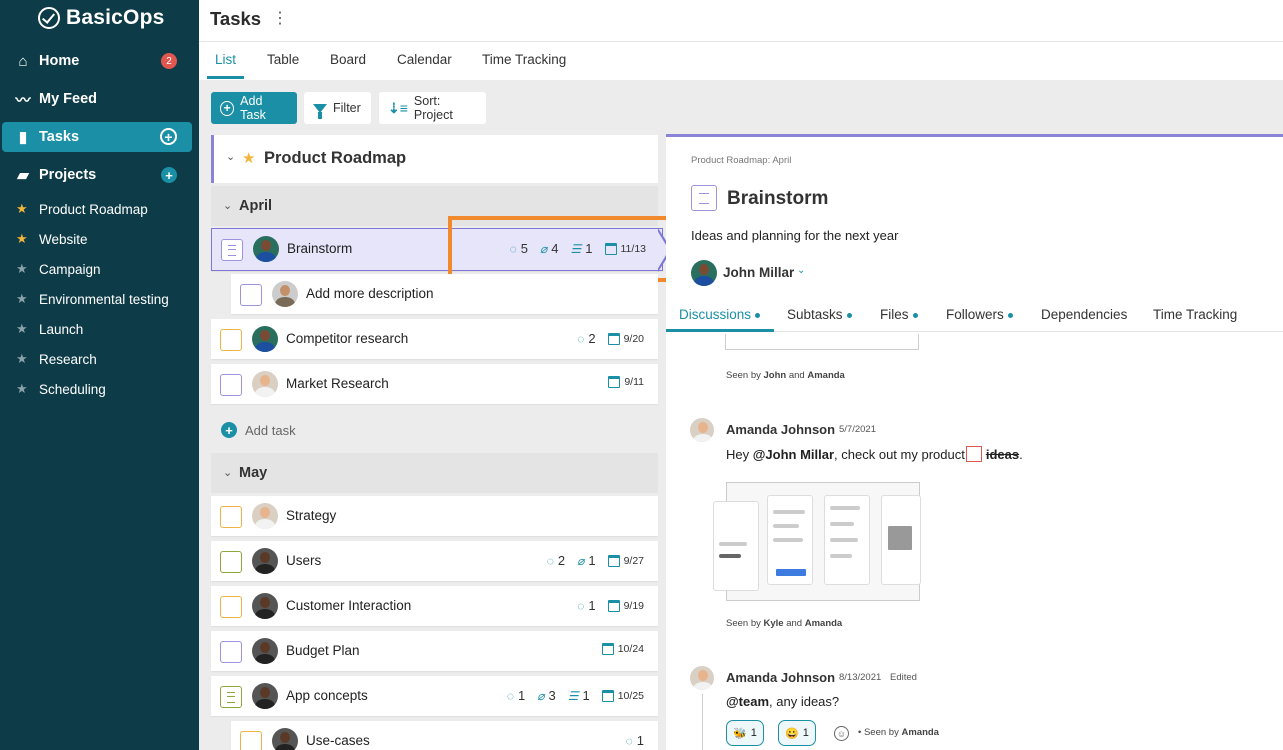 The image size is (1283, 750). I want to click on group-title: April, so click(256, 206).